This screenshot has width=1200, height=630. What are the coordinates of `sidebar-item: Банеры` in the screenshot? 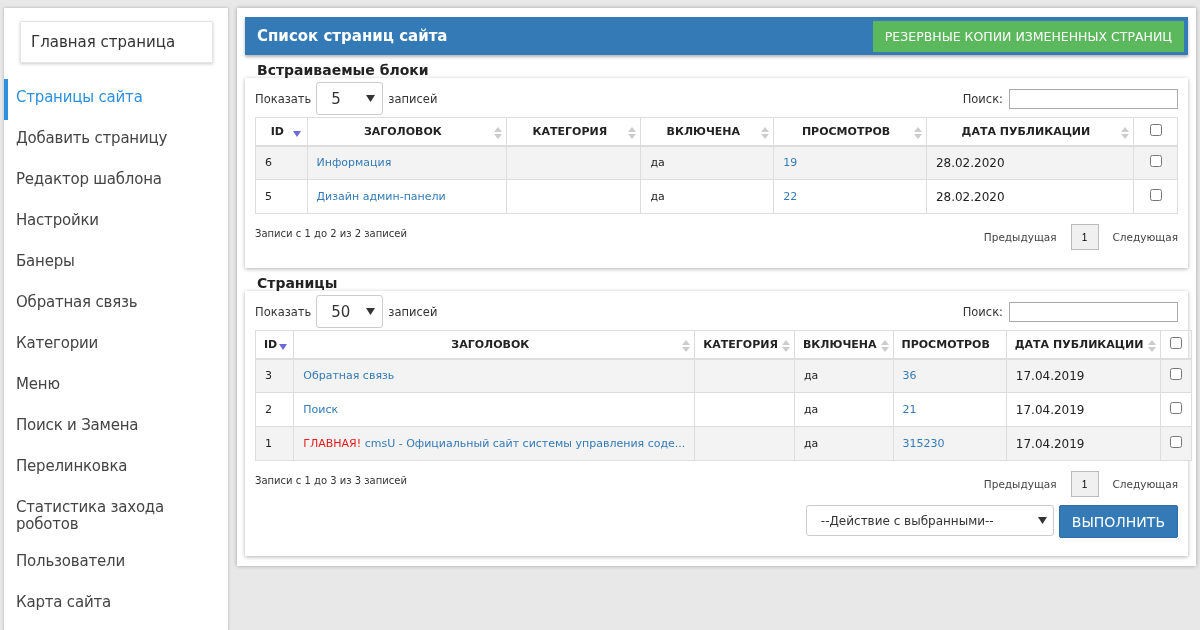 It's located at (116, 263).